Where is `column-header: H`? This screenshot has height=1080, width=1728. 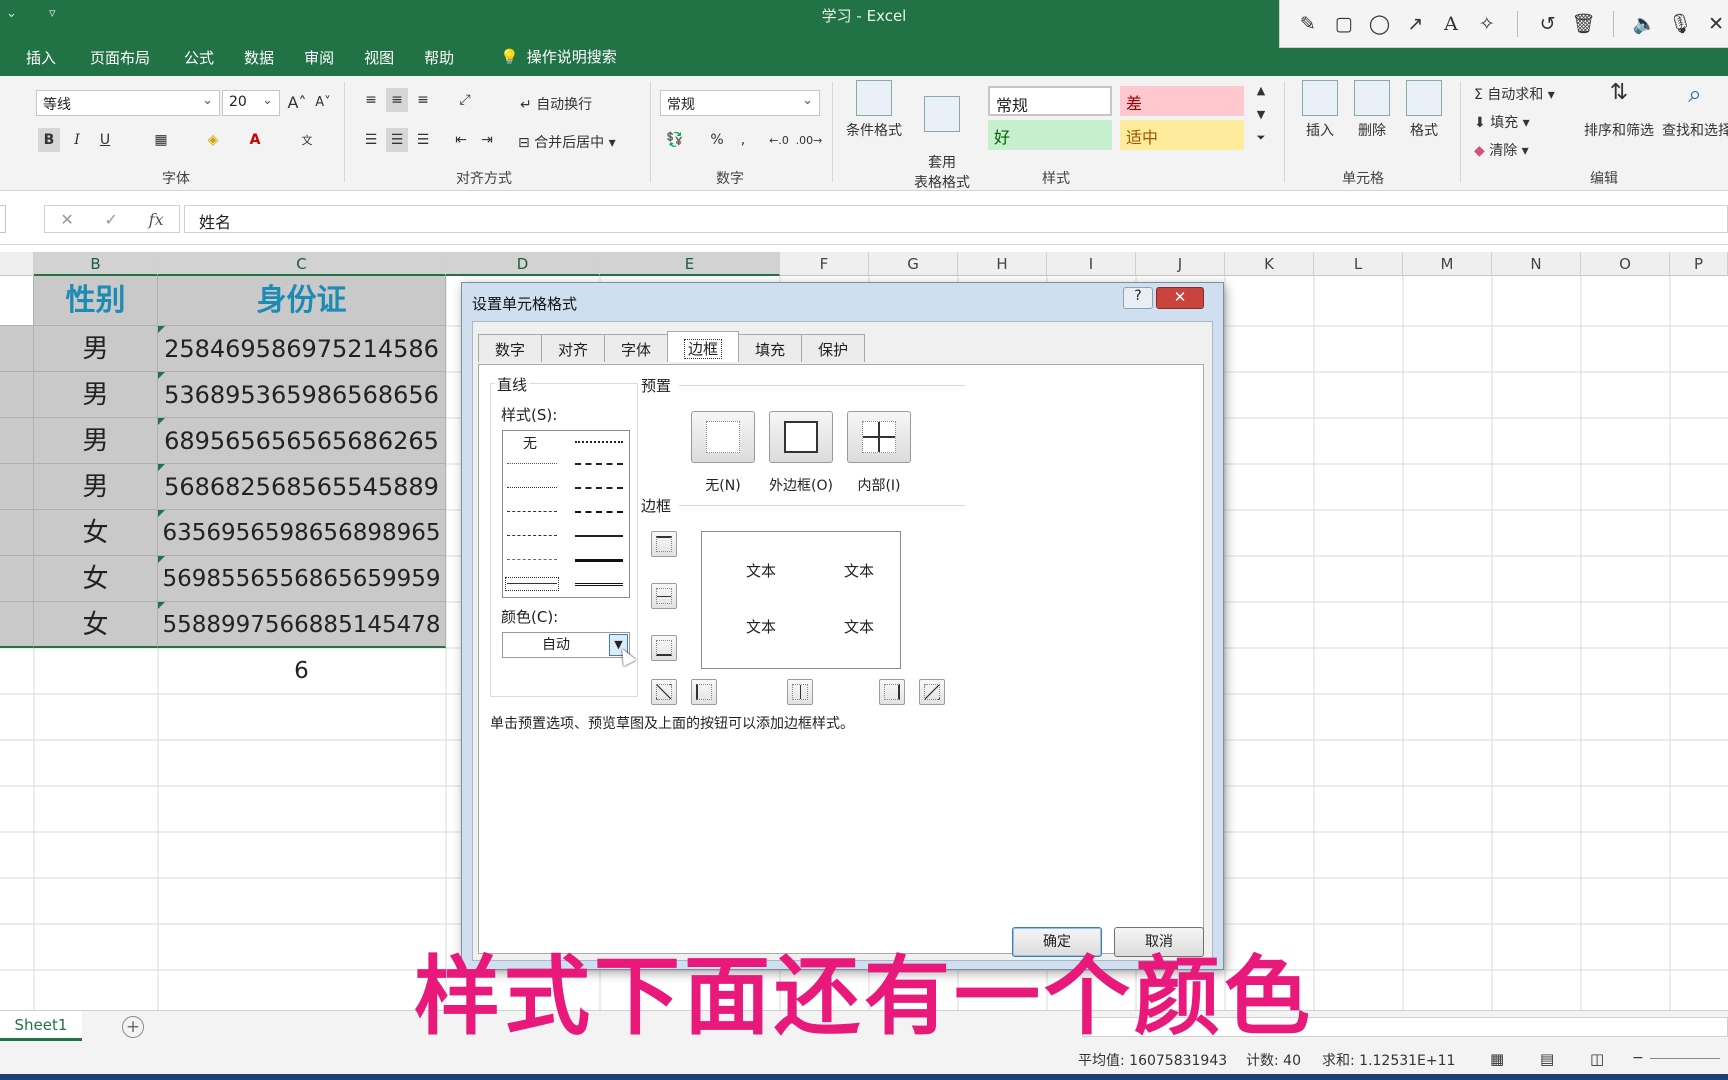
column-header: H is located at coordinates (1002, 264).